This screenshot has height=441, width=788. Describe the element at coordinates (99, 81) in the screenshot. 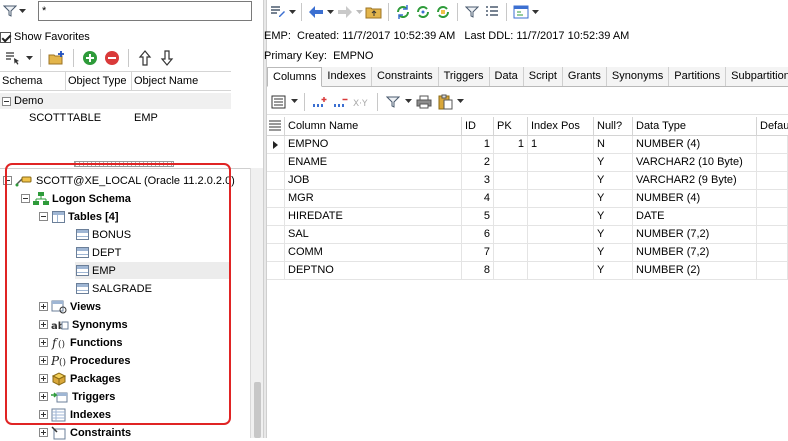

I see `column-header-object-type: Object Type` at that location.